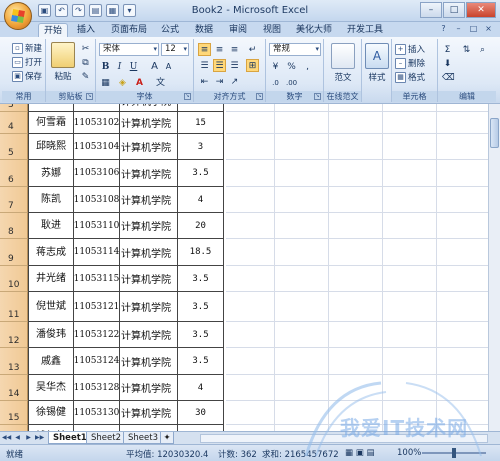 The height and width of the screenshot is (461, 500). I want to click on cell-id: 11053122, so click(97, 335).